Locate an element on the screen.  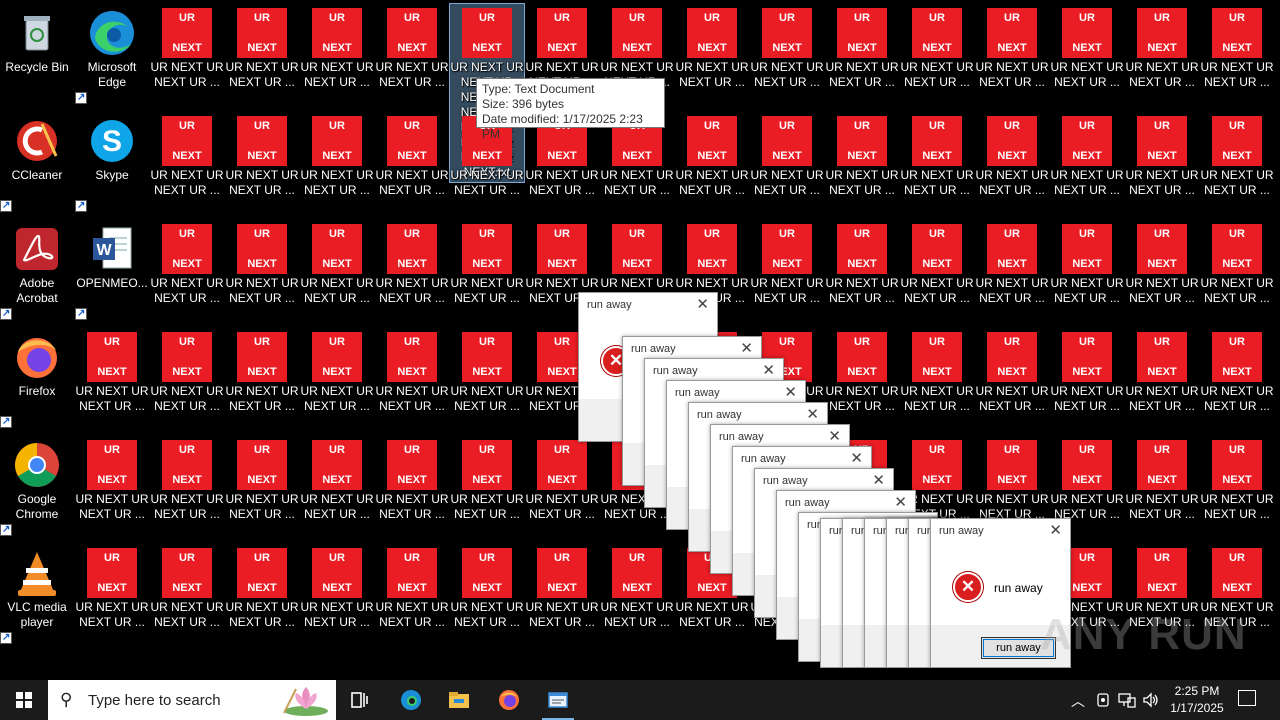
tile-bottom-text: NEXT is located at coordinates (1237, 48).